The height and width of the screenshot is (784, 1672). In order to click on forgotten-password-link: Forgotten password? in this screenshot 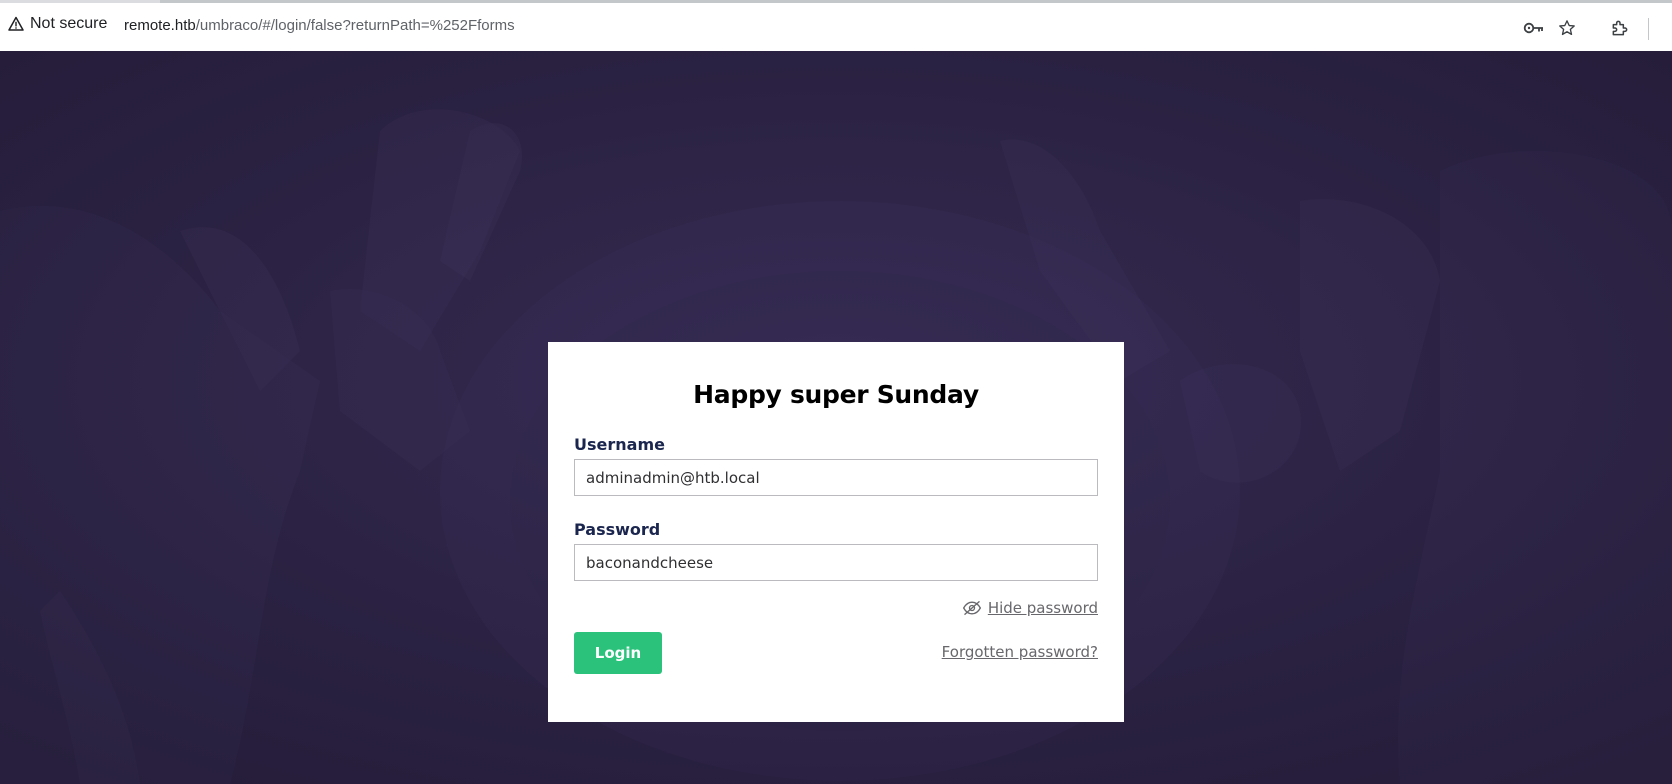, I will do `click(1020, 652)`.